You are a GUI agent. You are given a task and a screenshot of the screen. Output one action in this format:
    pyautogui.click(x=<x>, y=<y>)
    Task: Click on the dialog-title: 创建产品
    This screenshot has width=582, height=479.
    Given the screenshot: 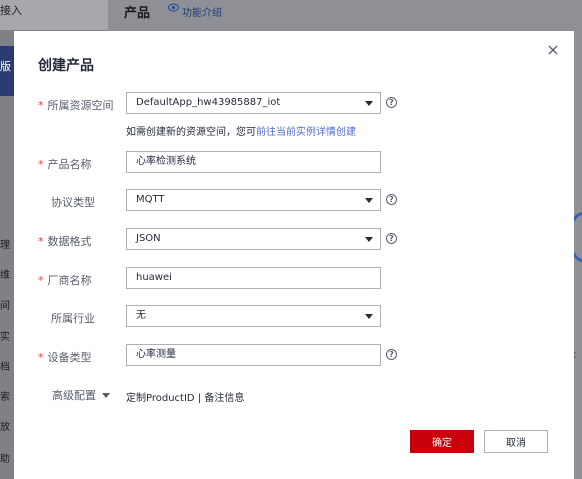 What is the action you would take?
    pyautogui.click(x=66, y=66)
    